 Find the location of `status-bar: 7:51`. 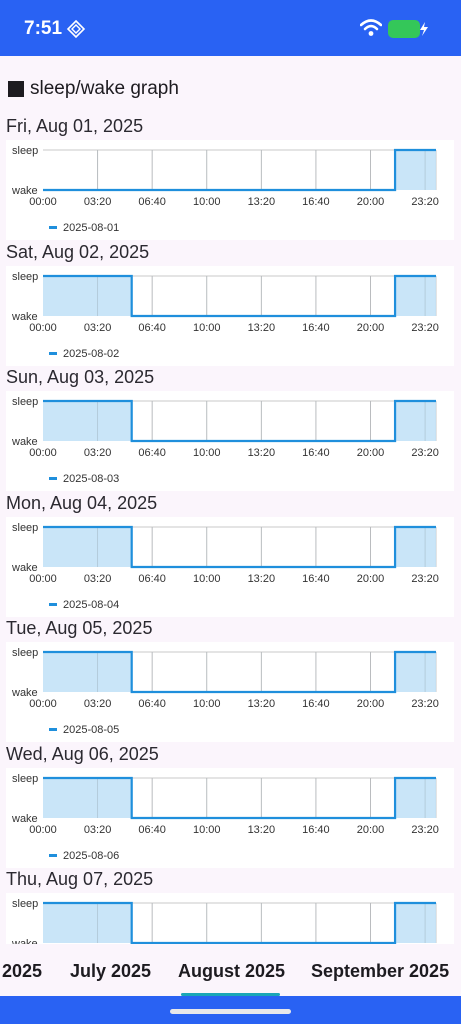

status-bar: 7:51 is located at coordinates (230, 28).